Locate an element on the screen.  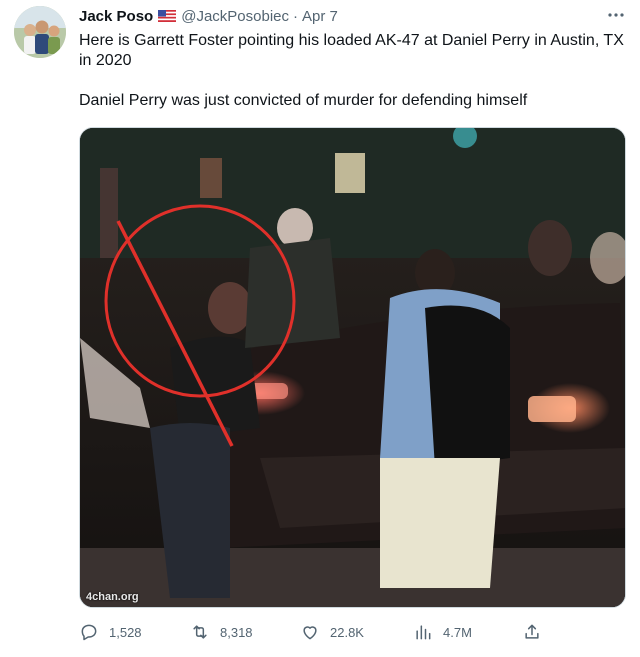
share-button is located at coordinates (532, 632).